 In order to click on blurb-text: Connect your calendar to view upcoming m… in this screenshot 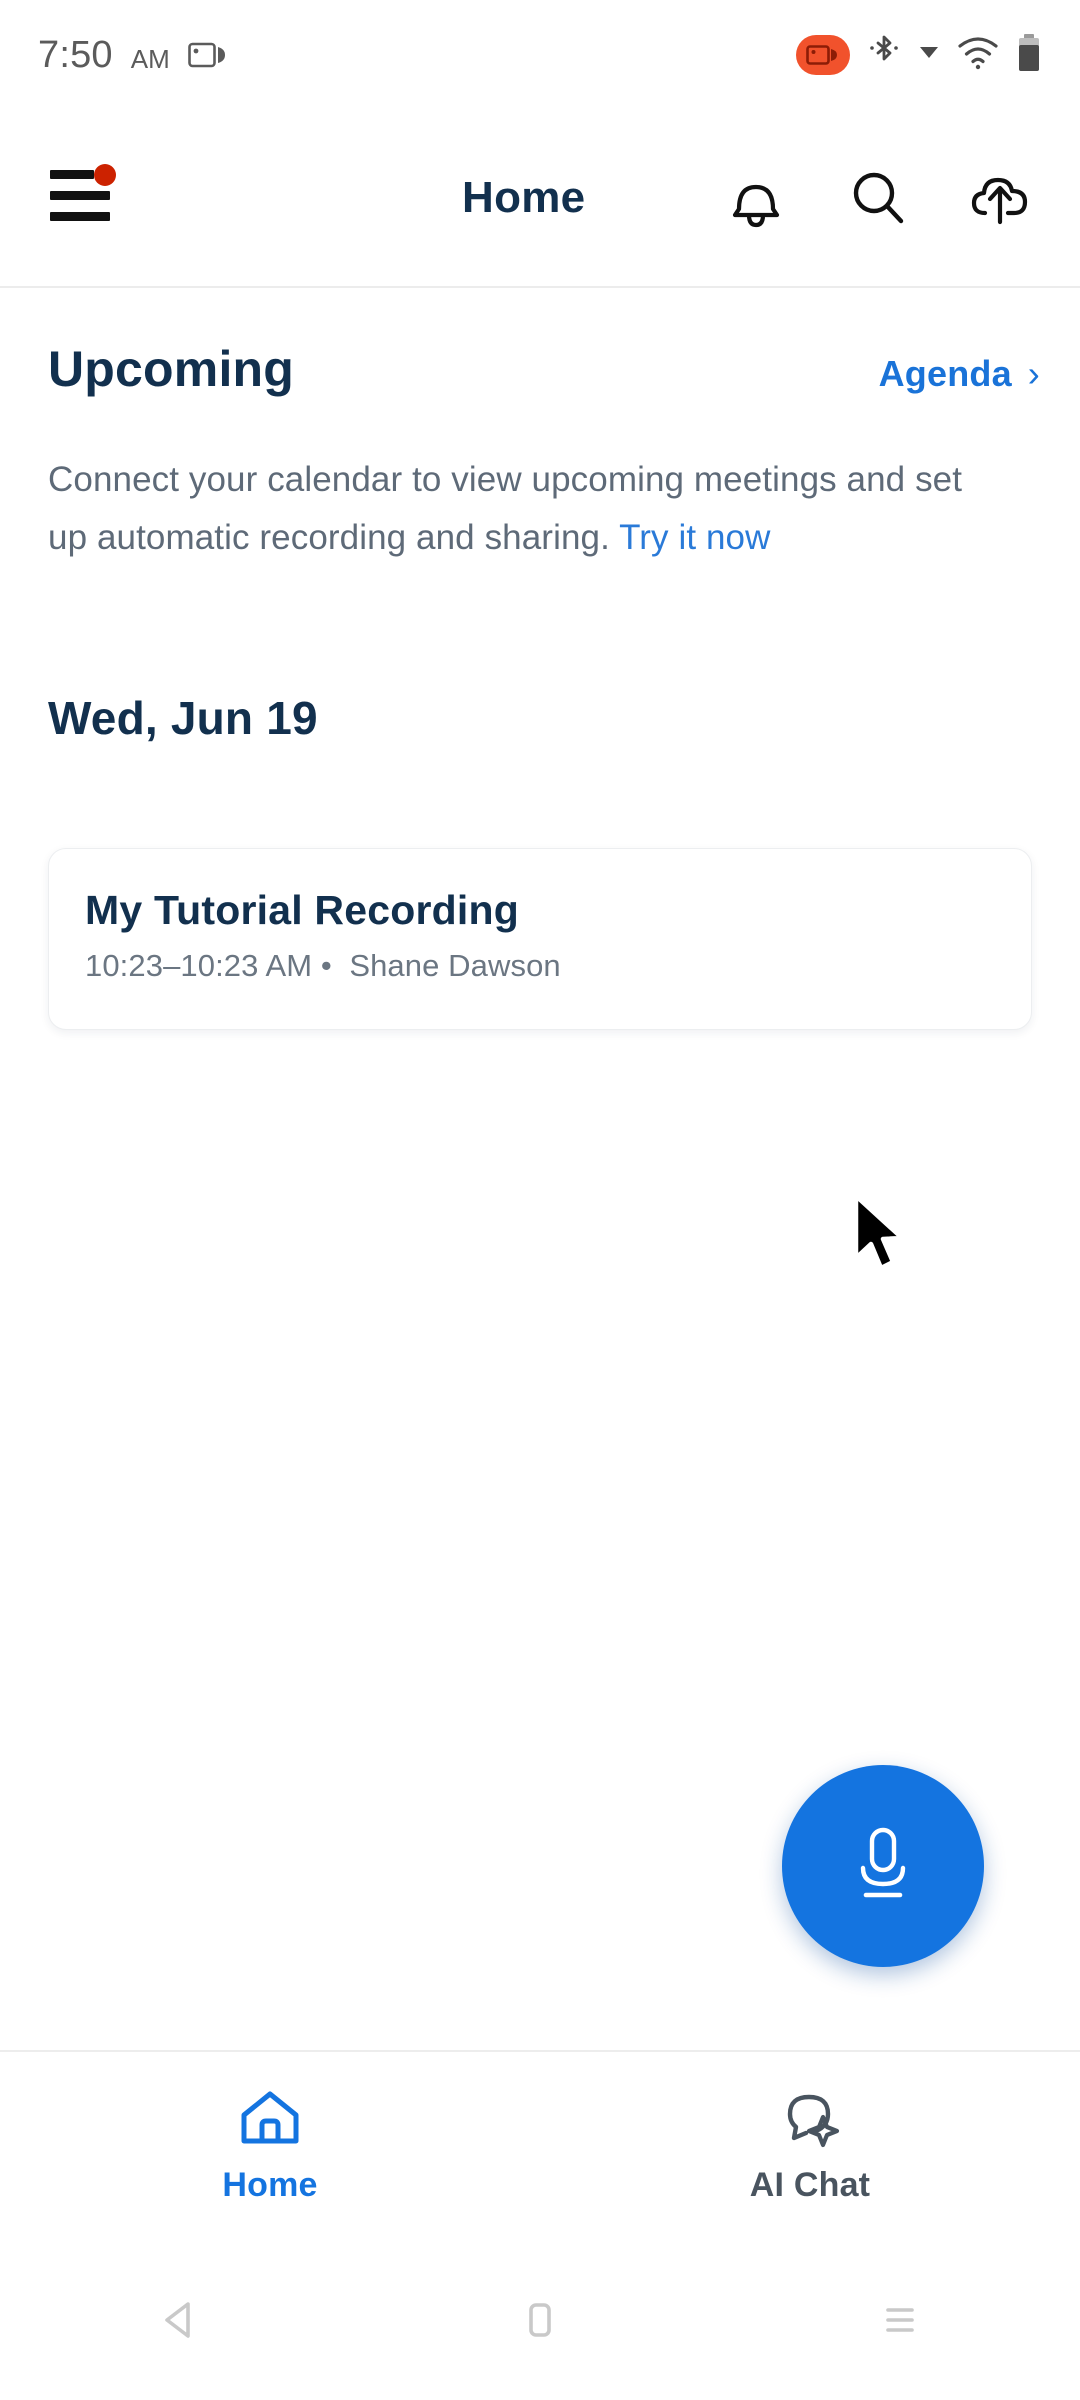, I will do `click(505, 508)`.